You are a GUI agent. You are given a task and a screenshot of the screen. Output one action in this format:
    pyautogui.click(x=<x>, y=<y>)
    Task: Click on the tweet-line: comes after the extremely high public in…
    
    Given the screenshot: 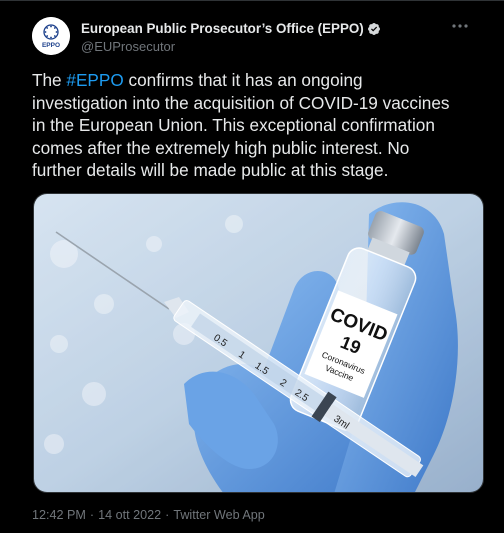 What is the action you would take?
    pyautogui.click(x=221, y=147)
    